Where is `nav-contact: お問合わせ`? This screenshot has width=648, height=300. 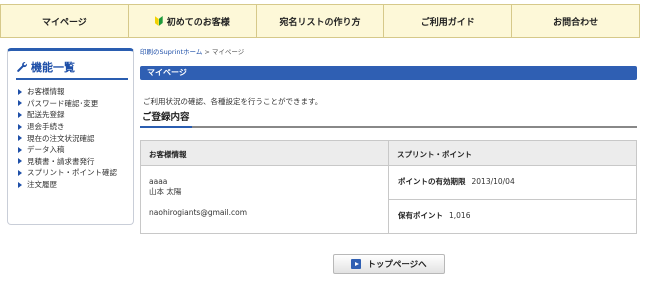 nav-contact: お問合わせ is located at coordinates (575, 21).